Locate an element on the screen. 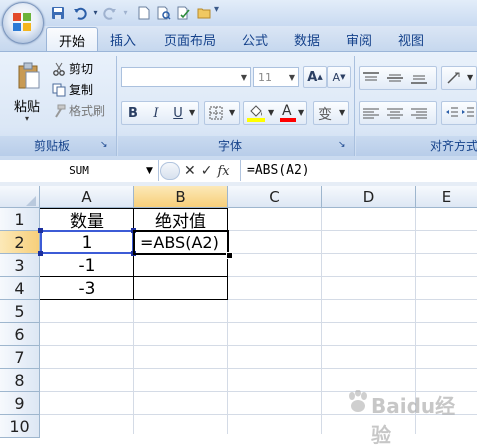 This screenshot has width=477, height=448. fill-handle is located at coordinates (229, 255).